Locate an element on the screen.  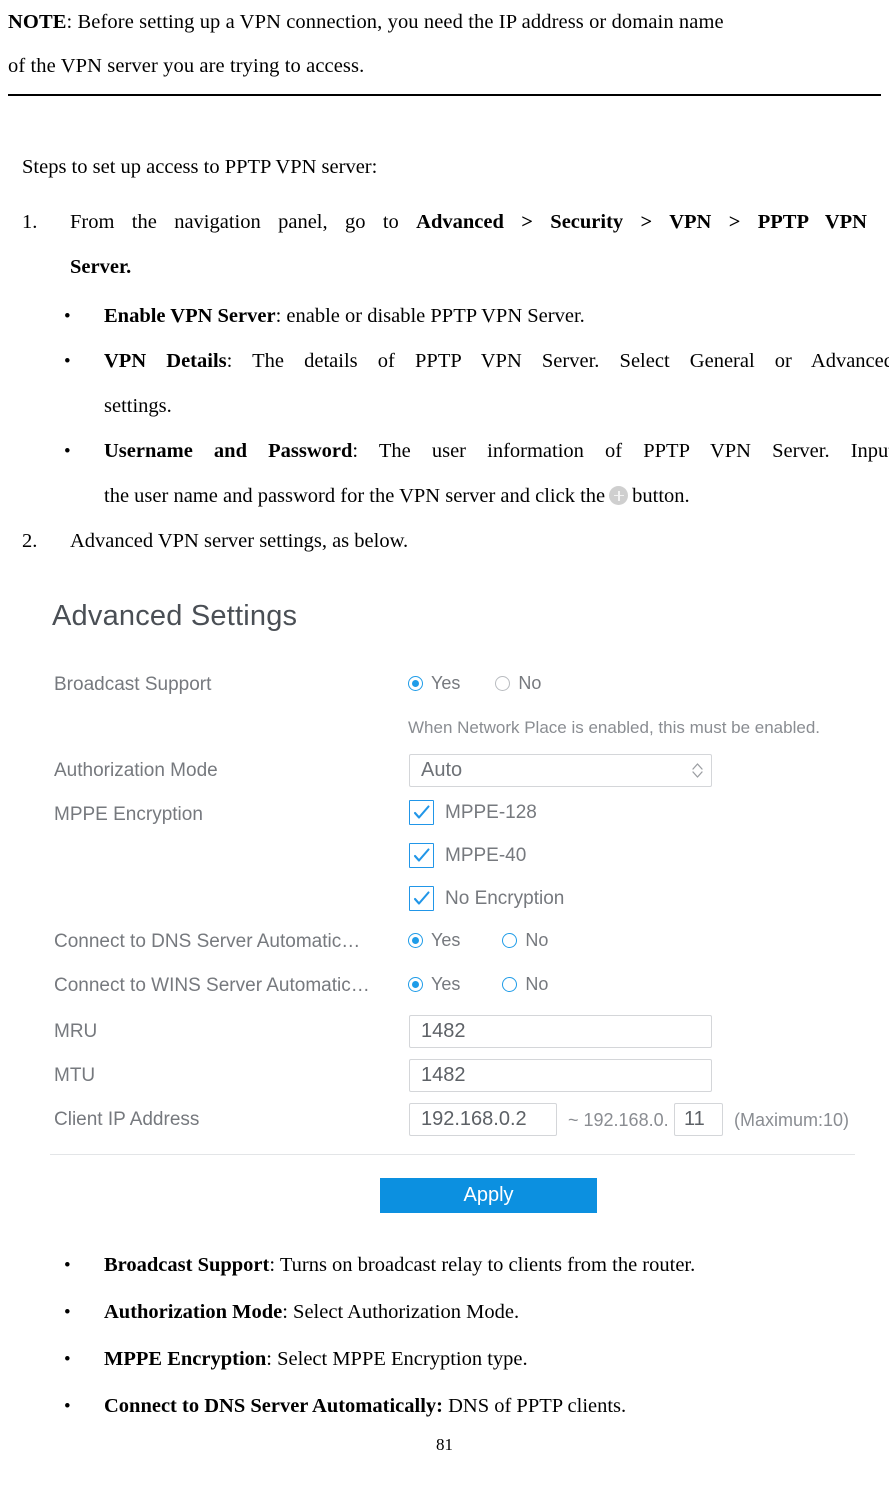
chevron-updown-icon is located at coordinates (697, 770).